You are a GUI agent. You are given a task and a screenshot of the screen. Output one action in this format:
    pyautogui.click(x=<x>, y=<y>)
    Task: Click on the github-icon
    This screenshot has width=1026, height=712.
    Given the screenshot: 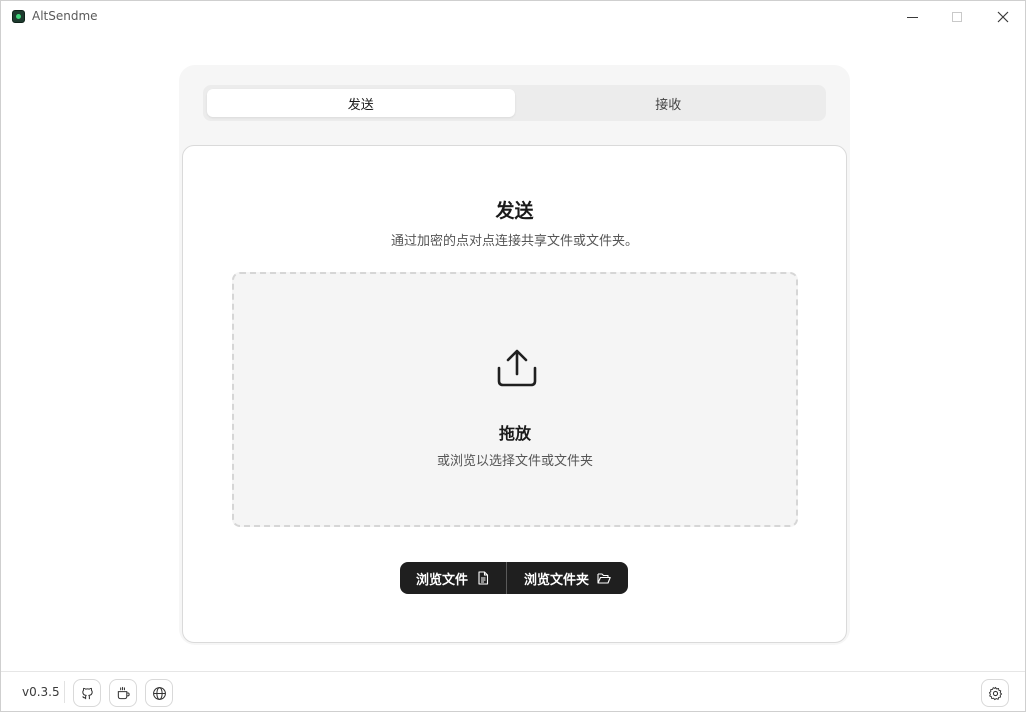 What is the action you would take?
    pyautogui.click(x=87, y=693)
    